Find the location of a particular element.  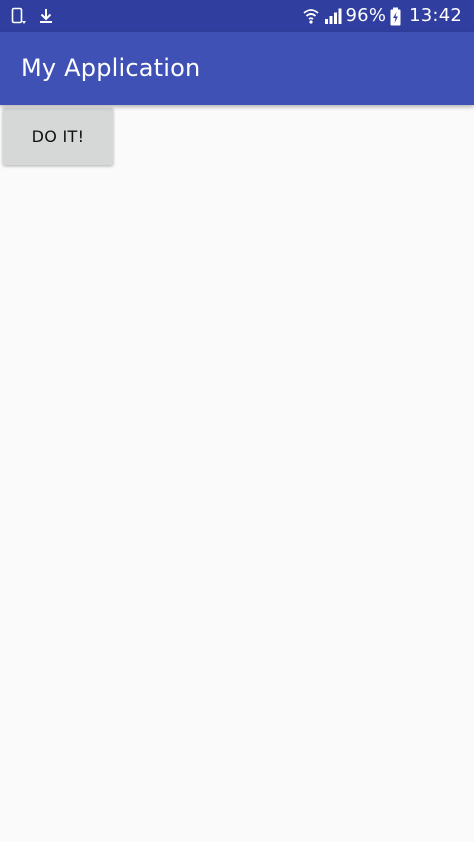

app-title: My Application is located at coordinates (111, 68).